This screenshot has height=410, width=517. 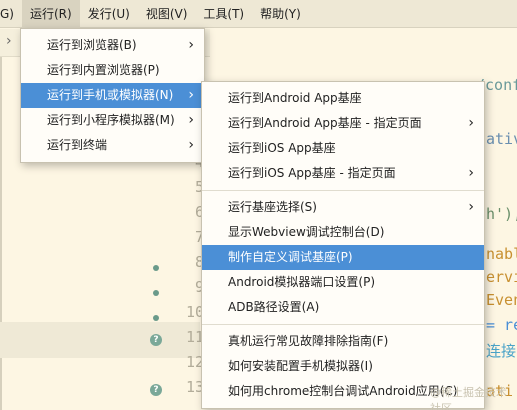 What do you see at coordinates (501, 254) in the screenshot?
I see `code-text: nable` at bounding box center [501, 254].